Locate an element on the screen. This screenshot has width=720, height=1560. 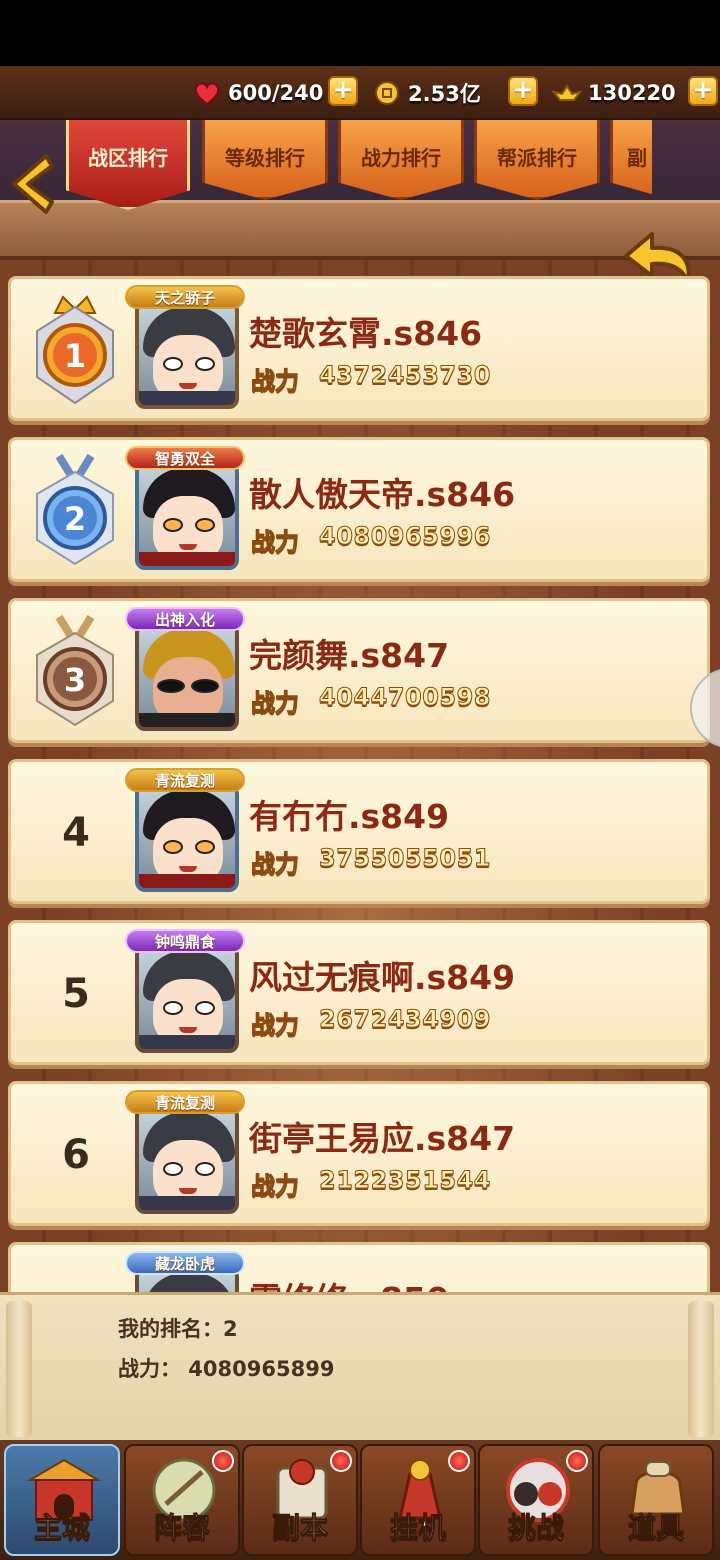
ranking-row: 4 青流复测 有冇冇.s849 战力 3755055051 is located at coordinates (359, 831).